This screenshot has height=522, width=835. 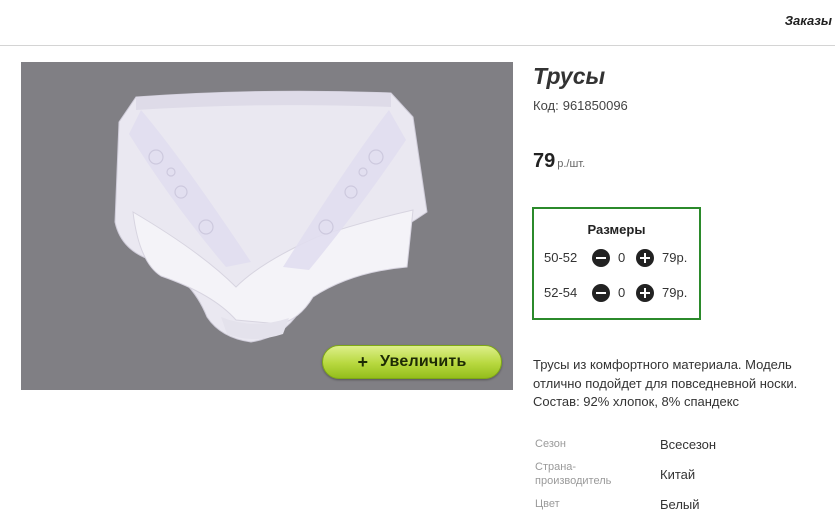 What do you see at coordinates (616, 229) in the screenshot?
I see `sizes-header: Размеры` at bounding box center [616, 229].